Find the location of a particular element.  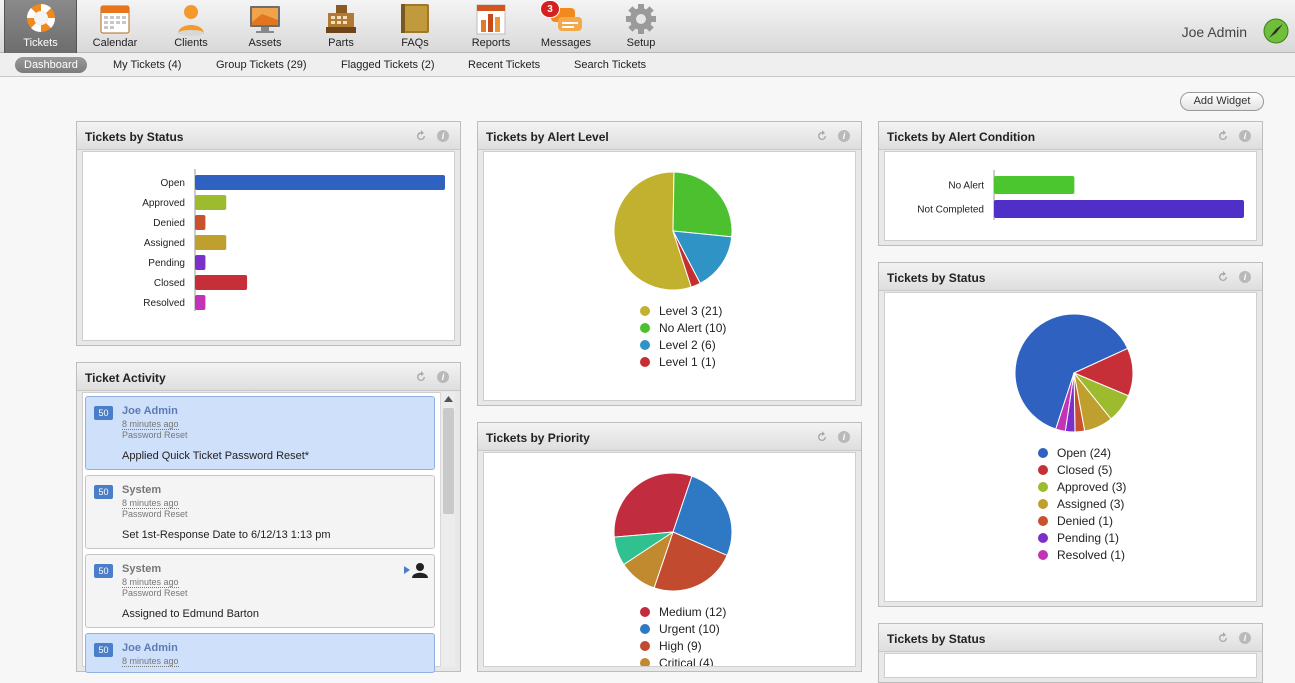

cash-register-icon is located at coordinates (341, 19).